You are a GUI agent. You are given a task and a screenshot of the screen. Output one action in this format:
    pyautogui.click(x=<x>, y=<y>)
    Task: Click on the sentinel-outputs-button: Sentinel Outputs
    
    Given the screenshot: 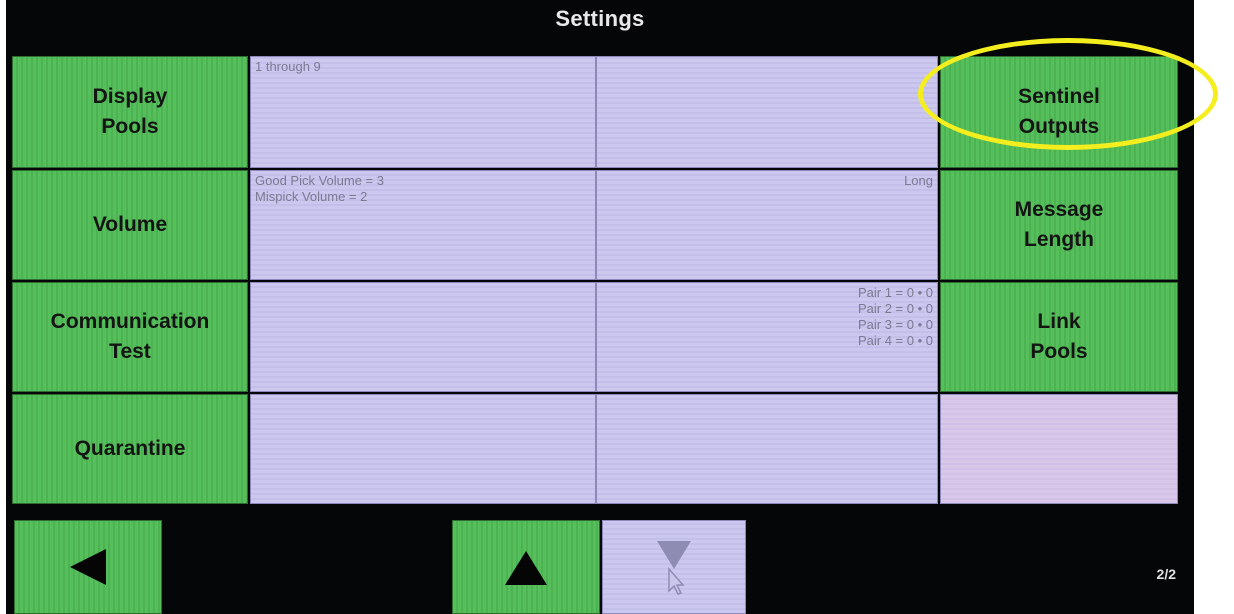 What is the action you would take?
    pyautogui.click(x=1059, y=112)
    